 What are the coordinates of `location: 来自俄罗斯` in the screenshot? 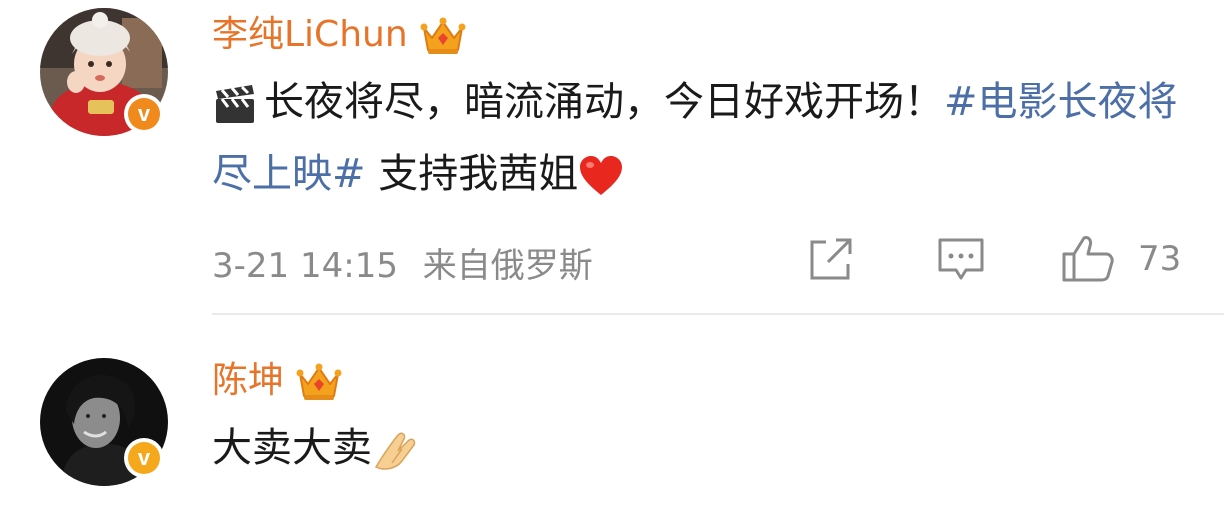 It's located at (507, 266).